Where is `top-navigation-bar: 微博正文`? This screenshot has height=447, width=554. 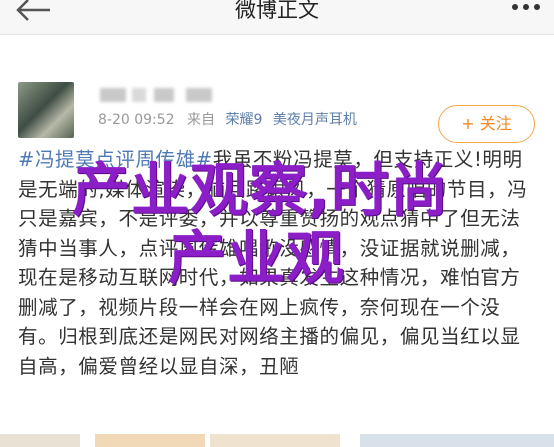 top-navigation-bar: 微博正文 is located at coordinates (277, 17).